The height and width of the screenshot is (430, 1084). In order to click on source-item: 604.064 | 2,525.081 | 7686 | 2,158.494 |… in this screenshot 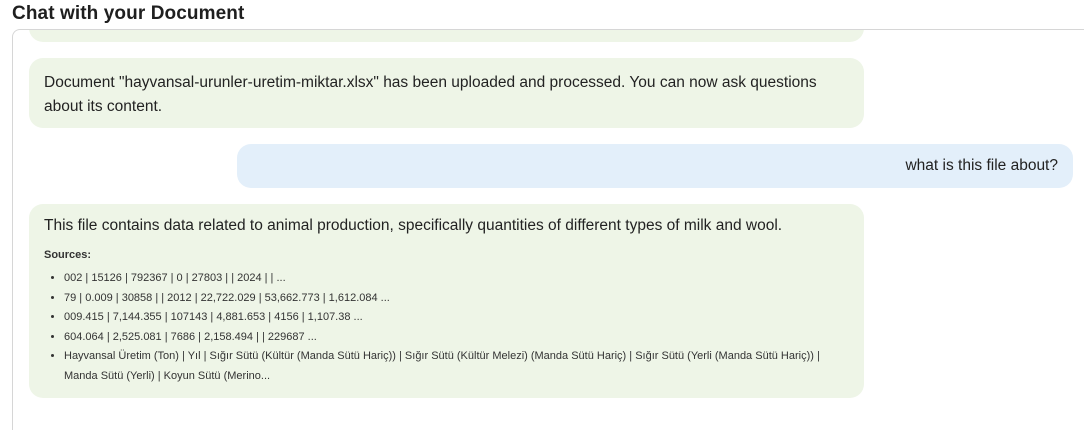, I will do `click(456, 338)`.